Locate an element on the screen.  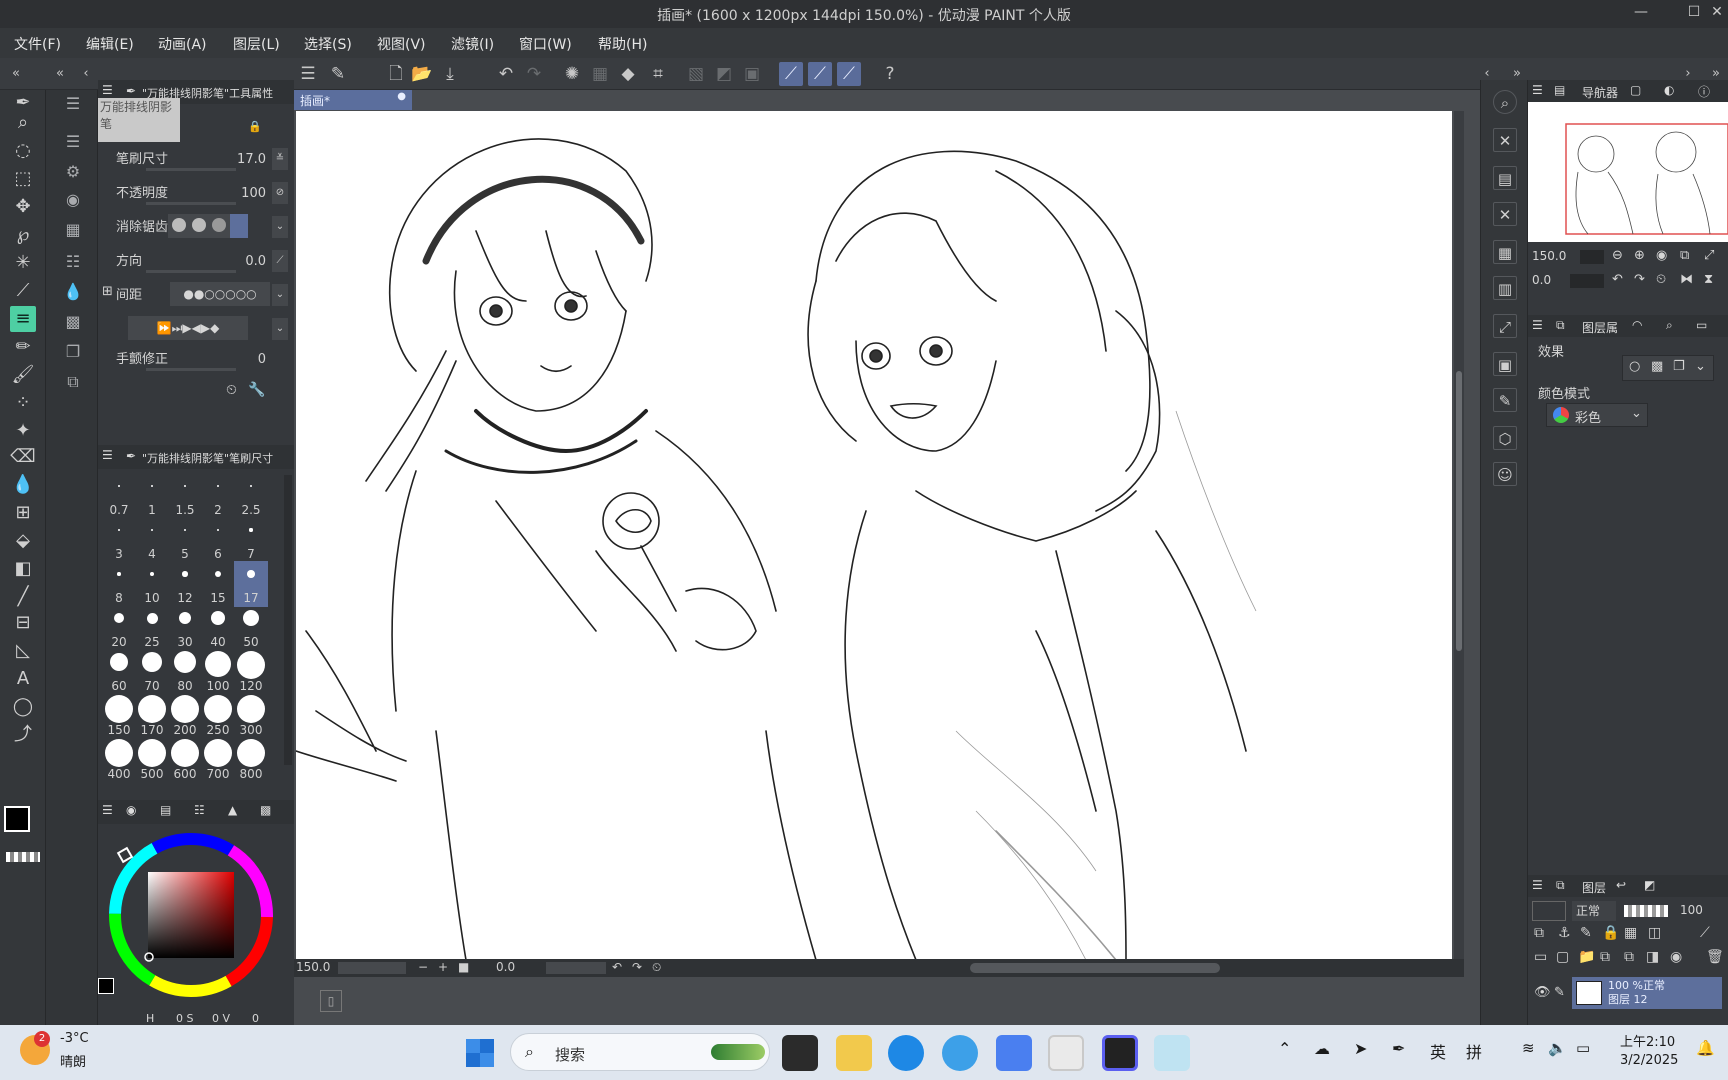
fill-icon: ◆ is located at coordinates (628, 74).